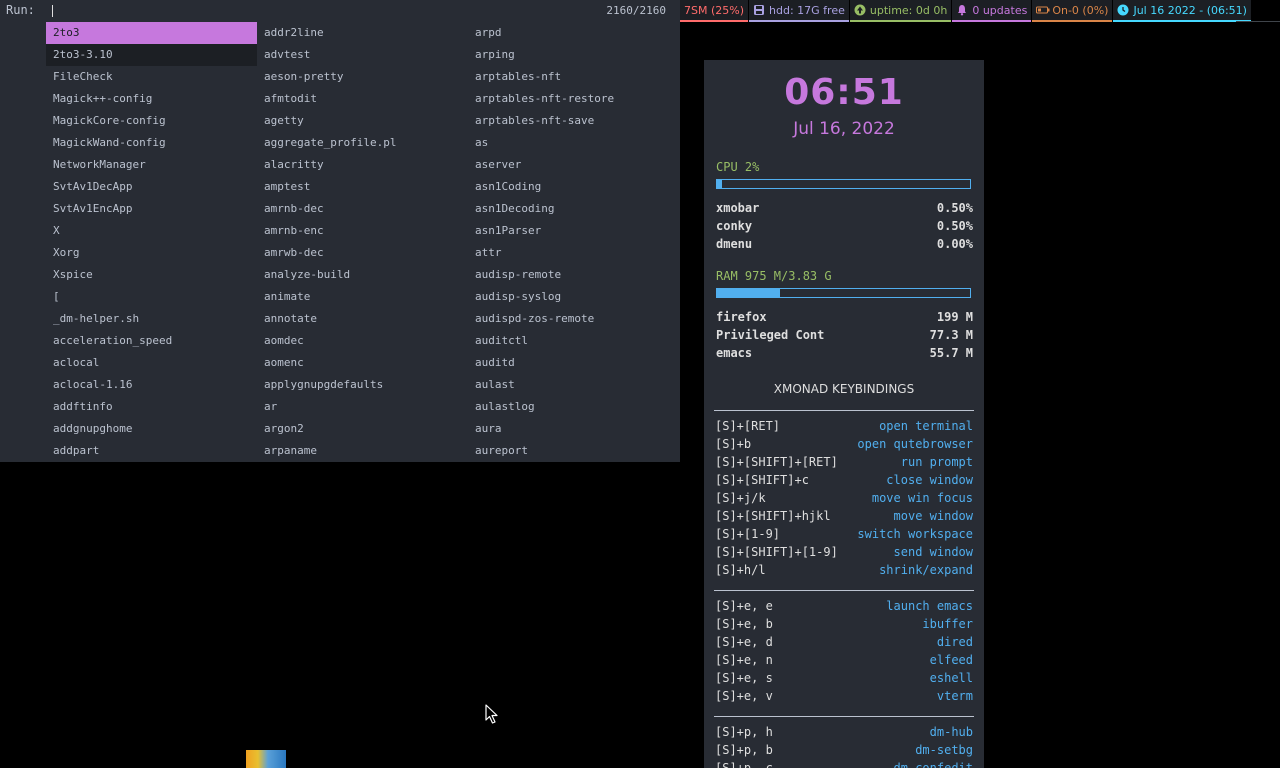 The image size is (1280, 768). What do you see at coordinates (954, 226) in the screenshot?
I see `process-value: 0.50%` at bounding box center [954, 226].